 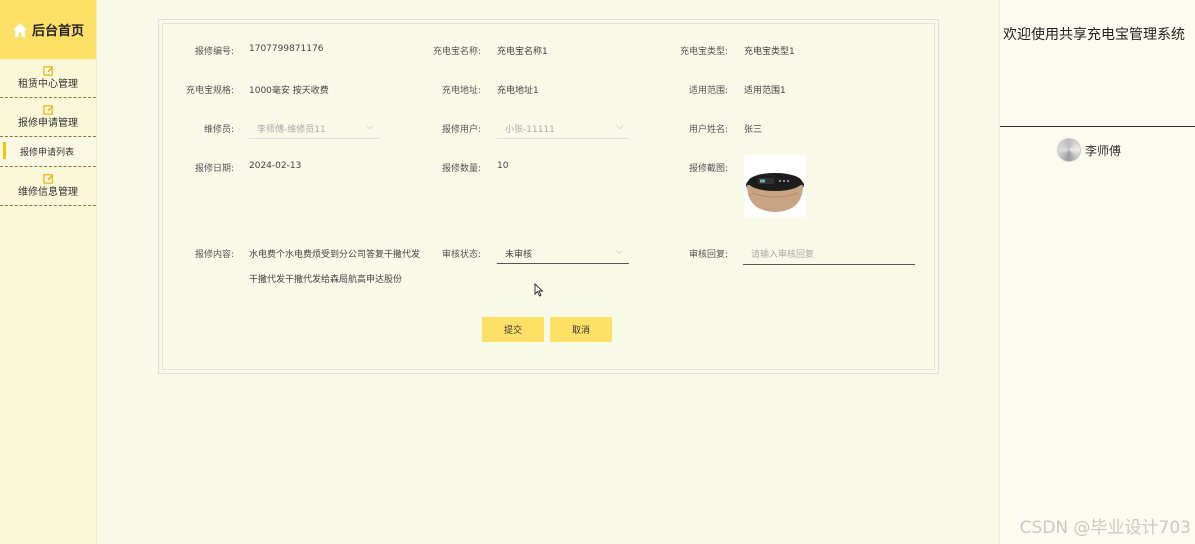 I want to click on repair-qty-label: 报修数量:, so click(x=461, y=169).